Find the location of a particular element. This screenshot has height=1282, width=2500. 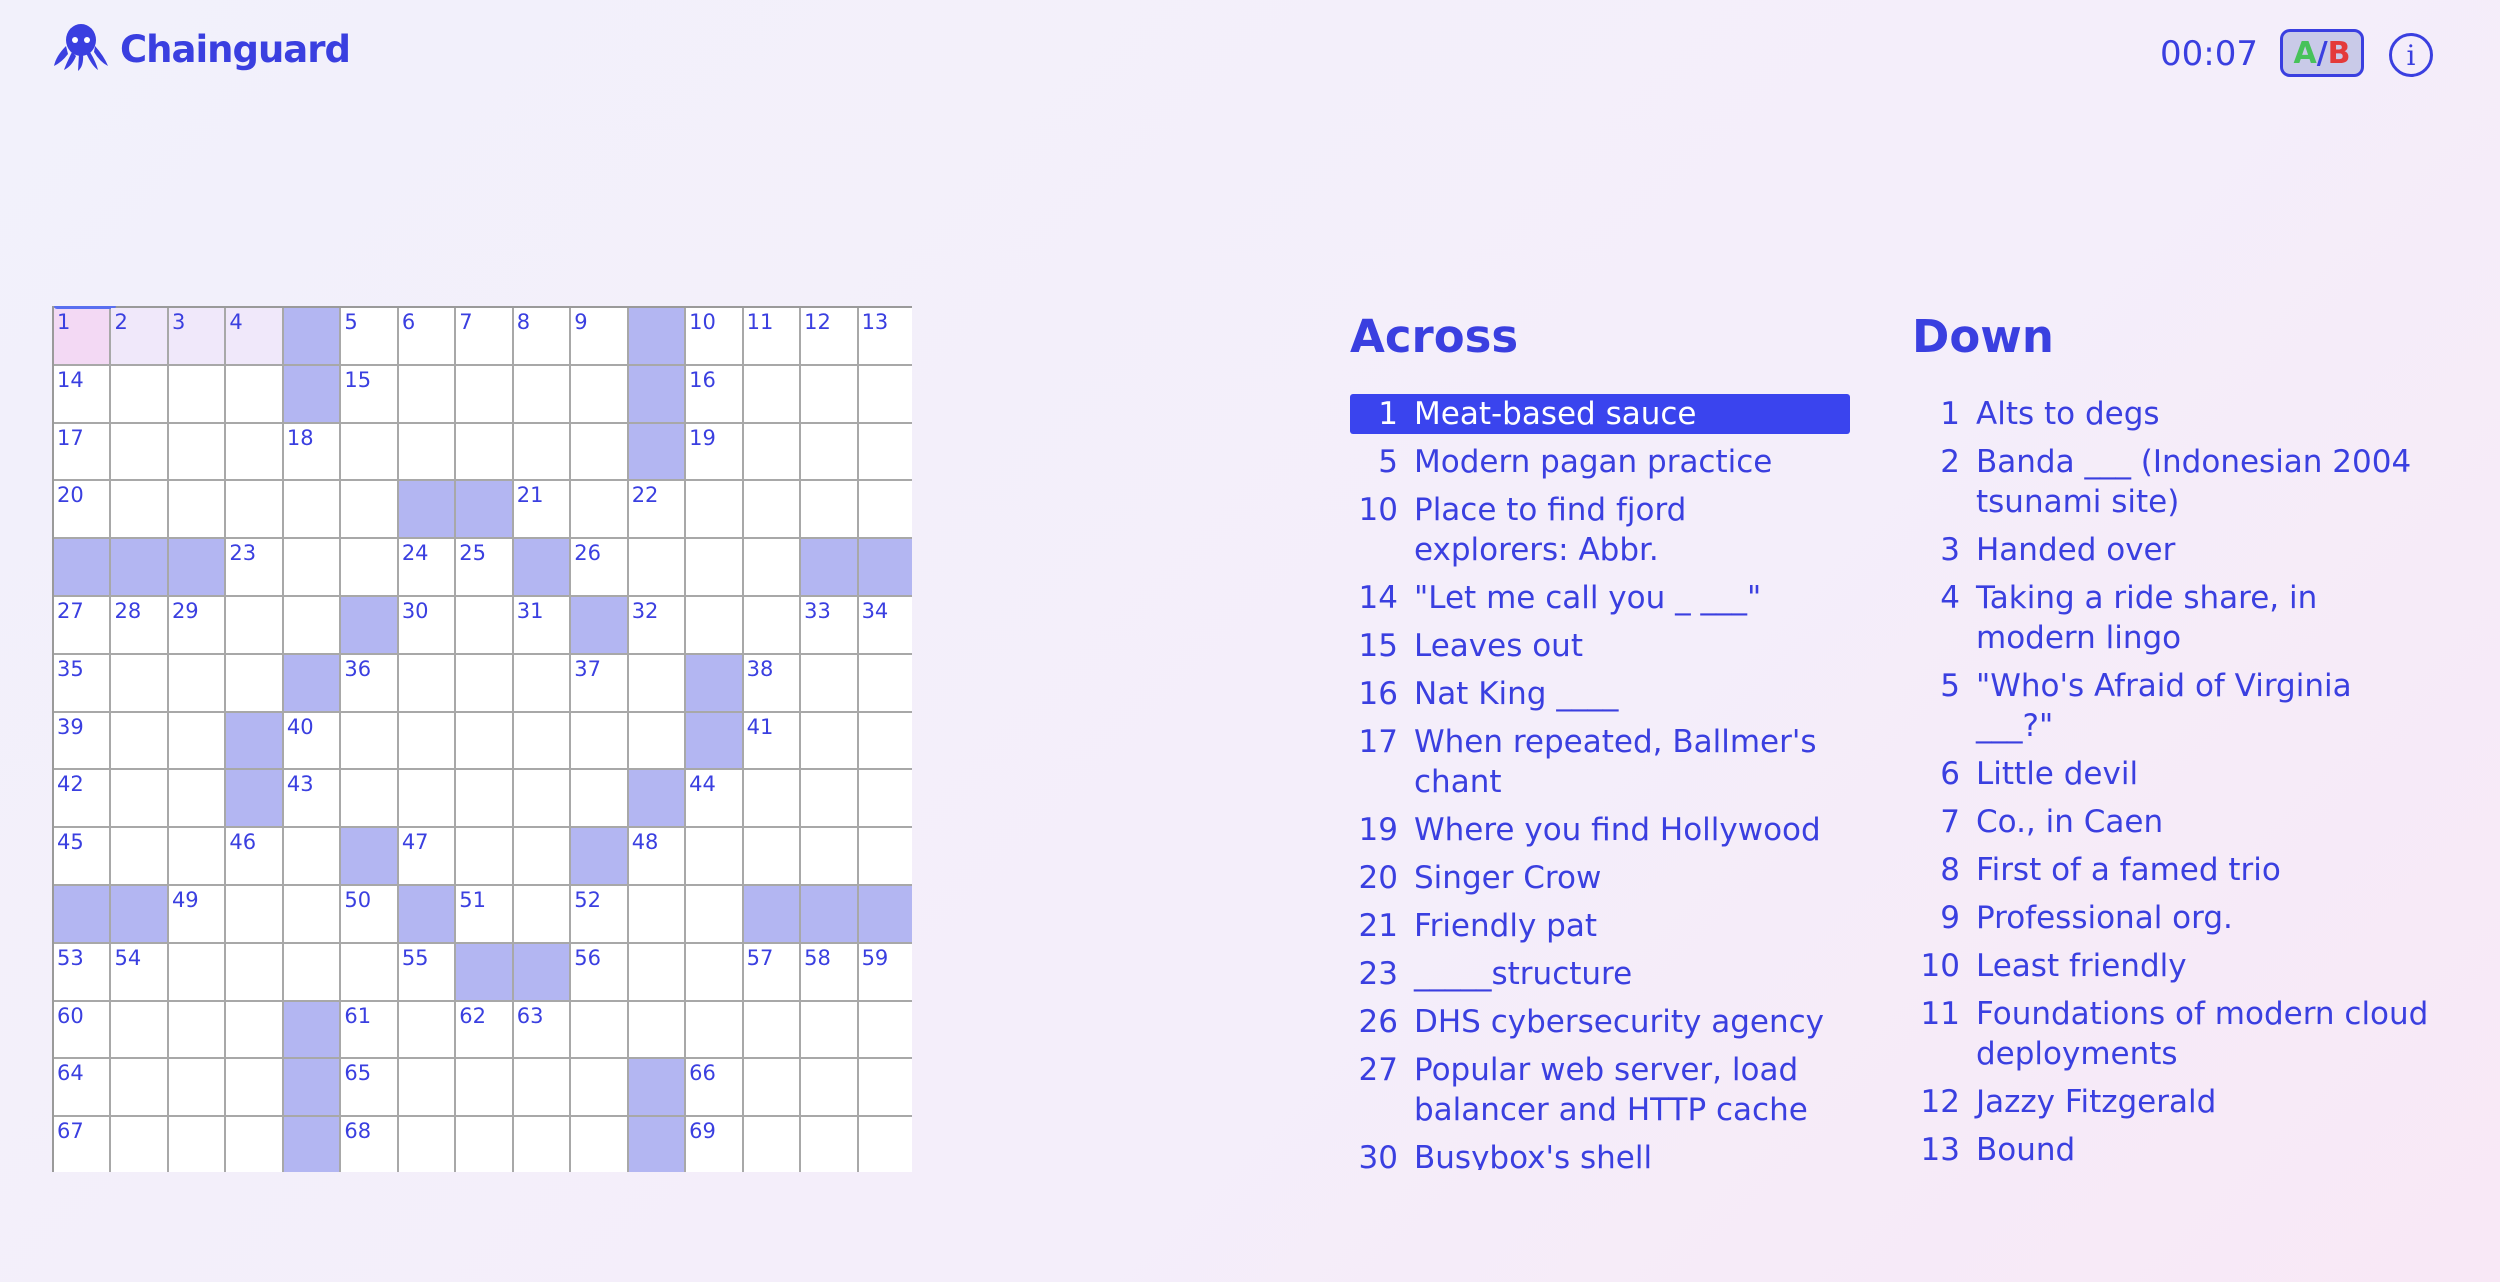

grid-cell: 39 is located at coordinates (83, 741).